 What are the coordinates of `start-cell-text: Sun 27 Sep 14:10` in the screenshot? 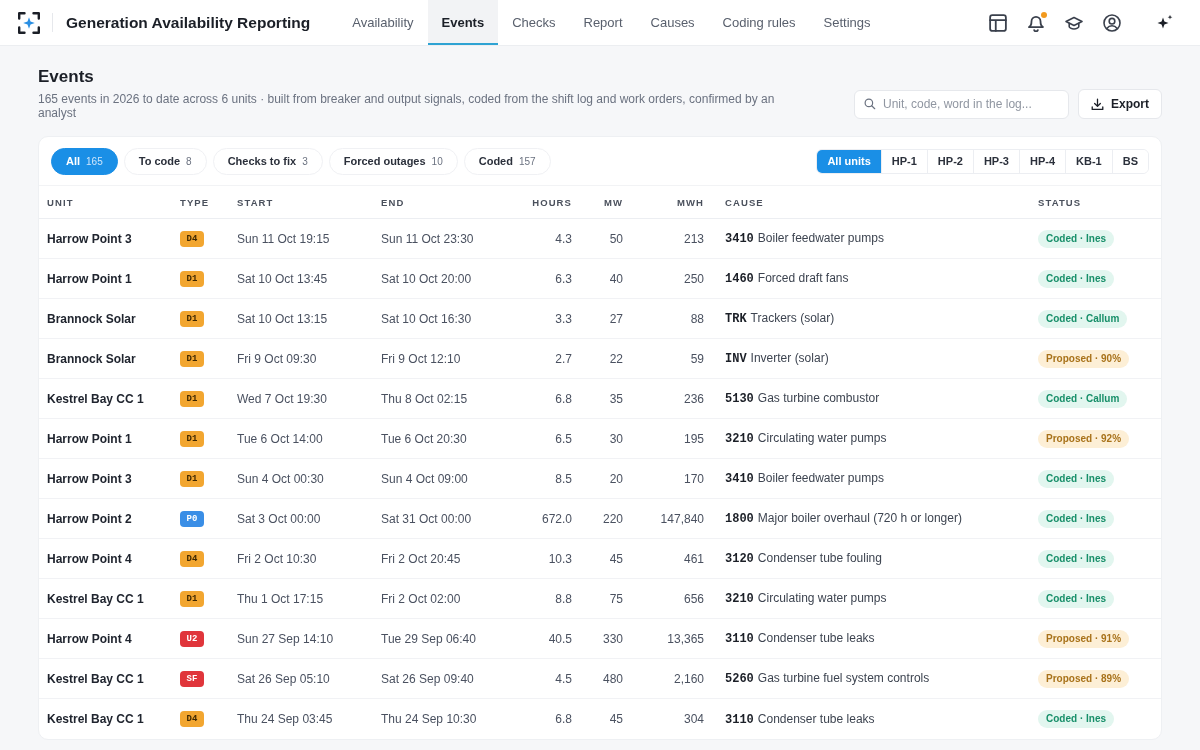 It's located at (286, 638).